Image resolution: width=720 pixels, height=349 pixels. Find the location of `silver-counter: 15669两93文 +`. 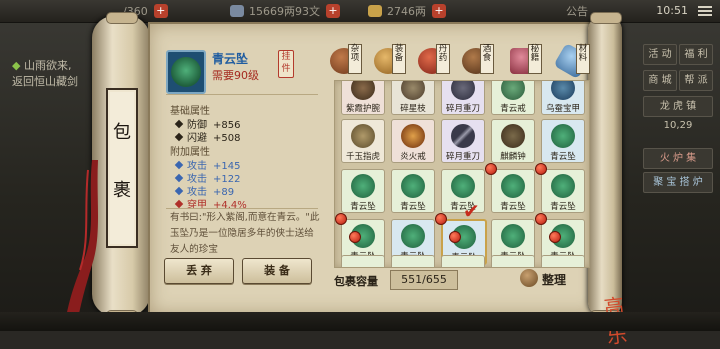

silver-counter: 15669两93文 + is located at coordinates (285, 11).